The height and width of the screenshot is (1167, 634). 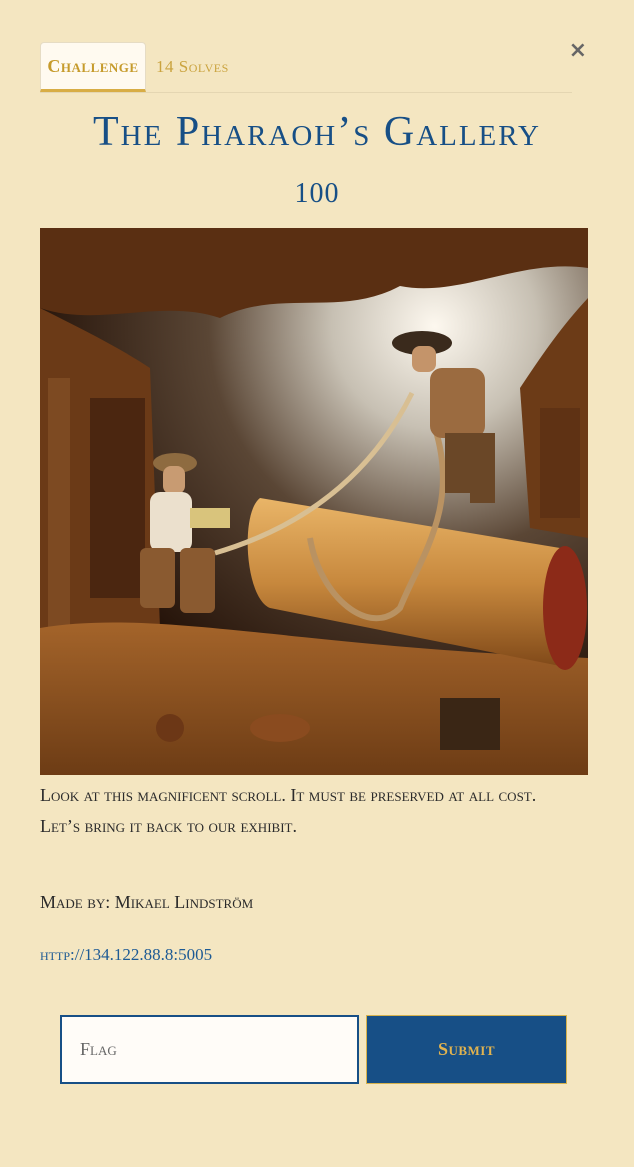 What do you see at coordinates (306, 66) in the screenshot?
I see `challenge-tabs: Challenge 14 Solves` at bounding box center [306, 66].